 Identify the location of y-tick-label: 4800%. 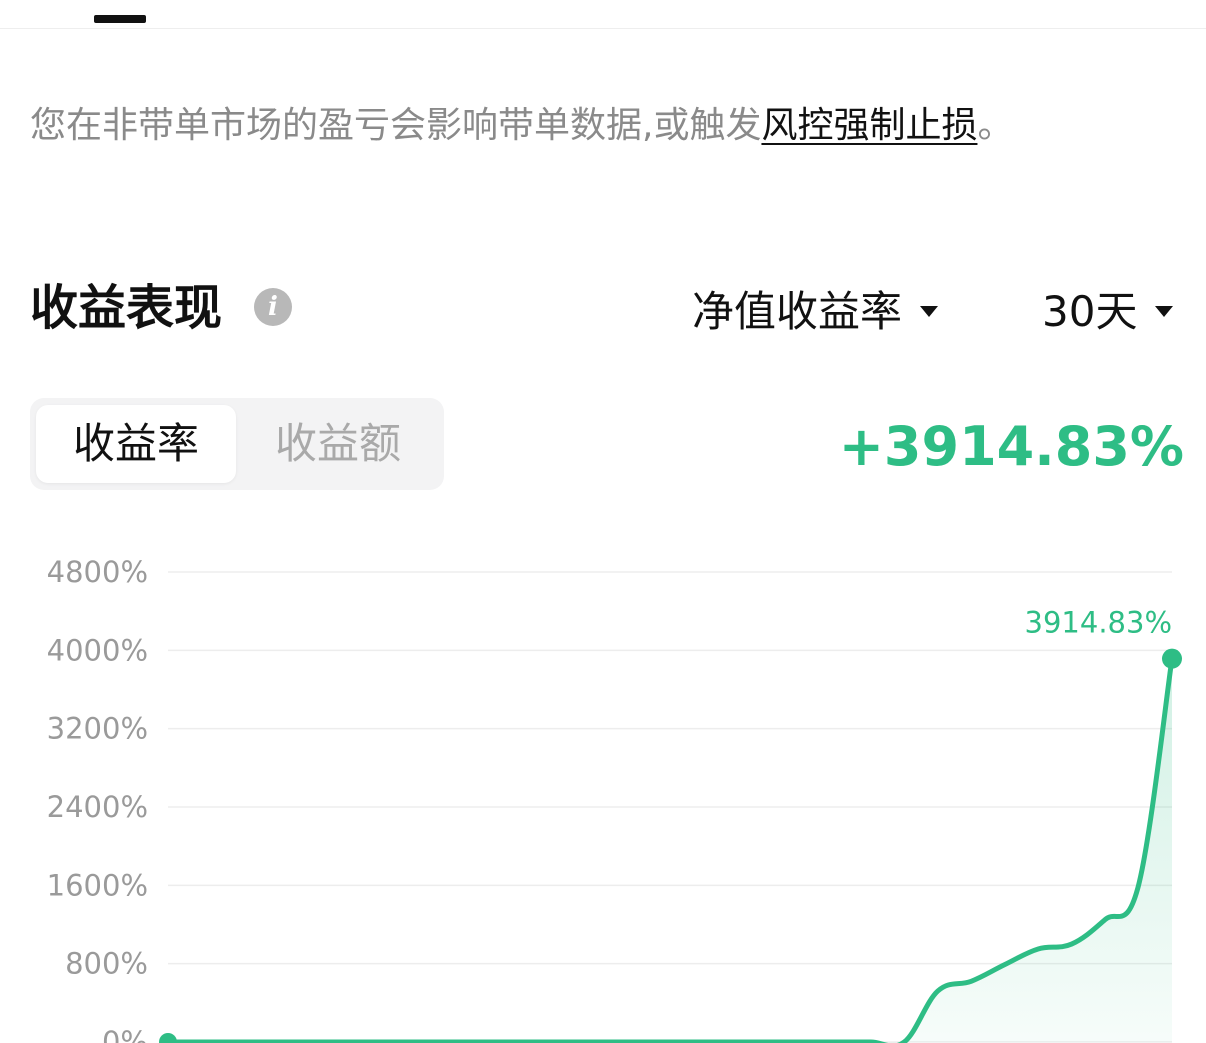
(97, 572).